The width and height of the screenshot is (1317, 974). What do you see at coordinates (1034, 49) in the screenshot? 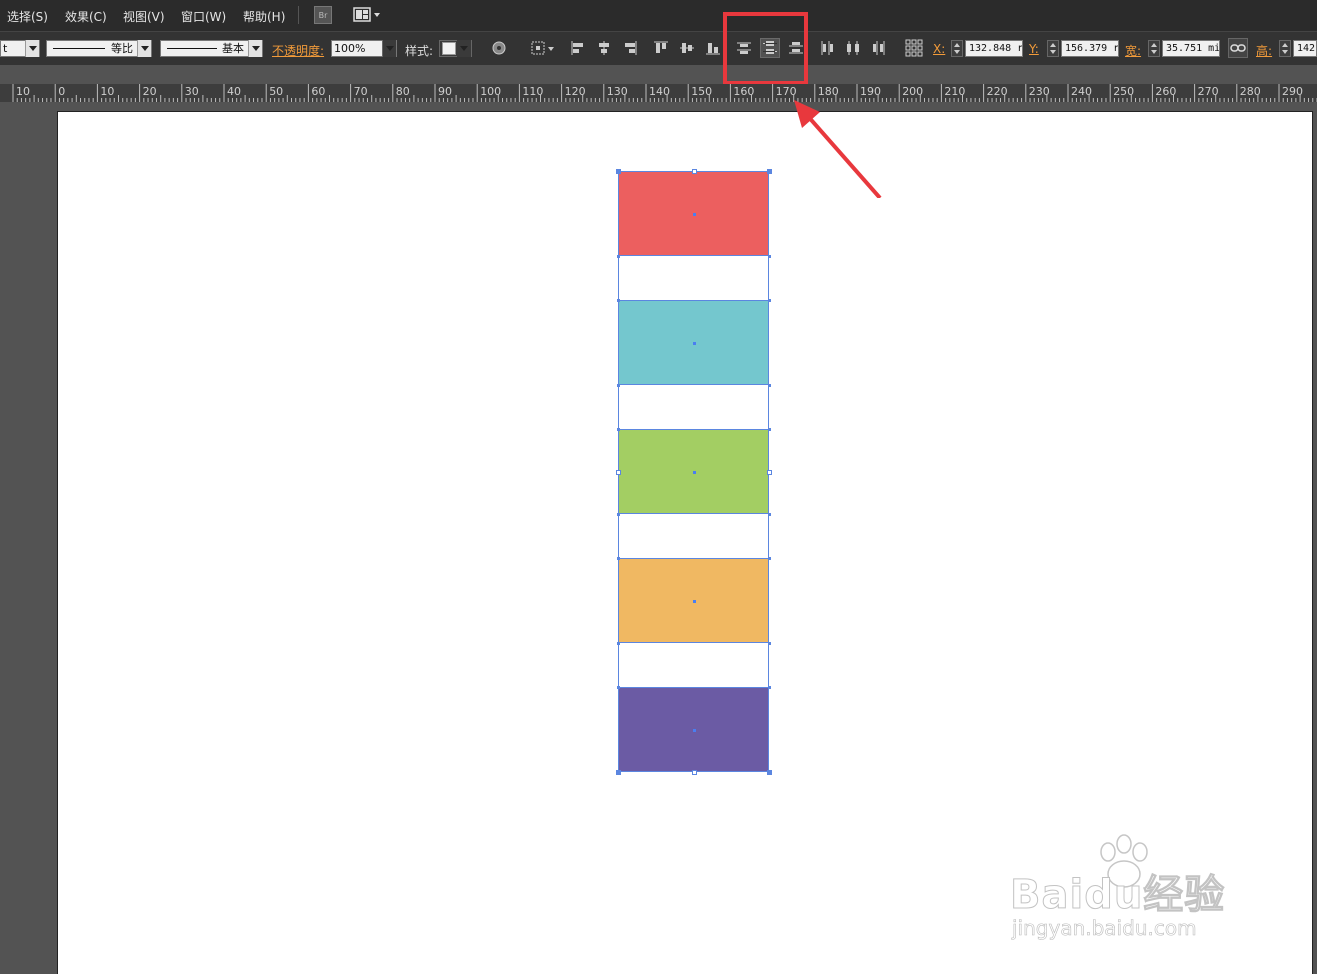
I see `y-label: Y:` at bounding box center [1034, 49].